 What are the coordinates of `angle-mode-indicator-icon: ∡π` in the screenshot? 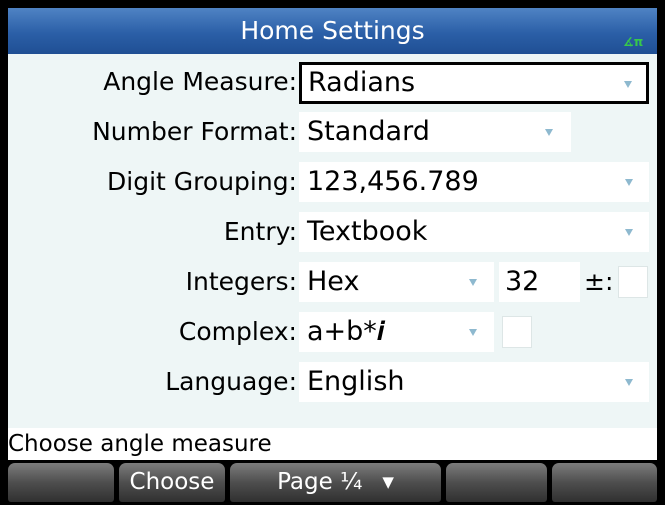 It's located at (633, 42).